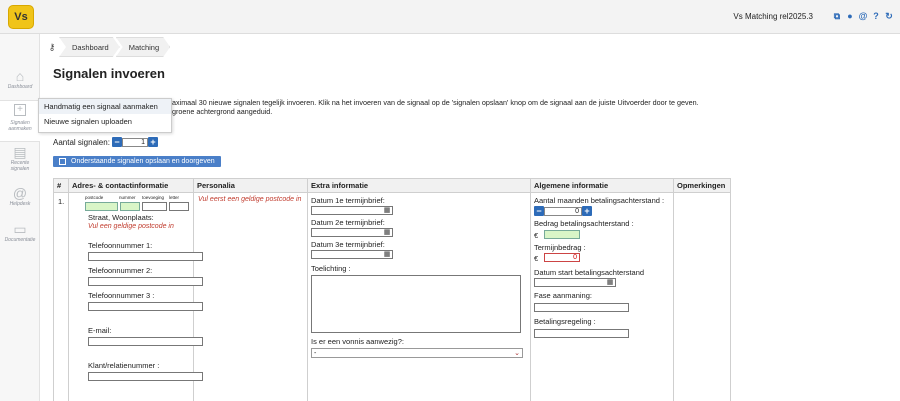  I want to click on col-header-address: Adres- & contactinformatie, so click(131, 185).